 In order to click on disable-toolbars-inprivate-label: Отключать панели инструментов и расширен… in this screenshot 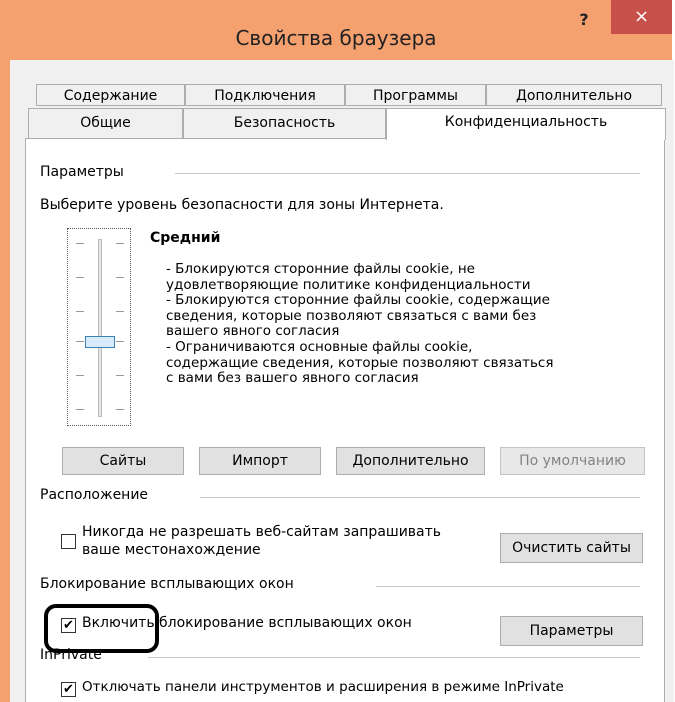, I will do `click(323, 687)`.